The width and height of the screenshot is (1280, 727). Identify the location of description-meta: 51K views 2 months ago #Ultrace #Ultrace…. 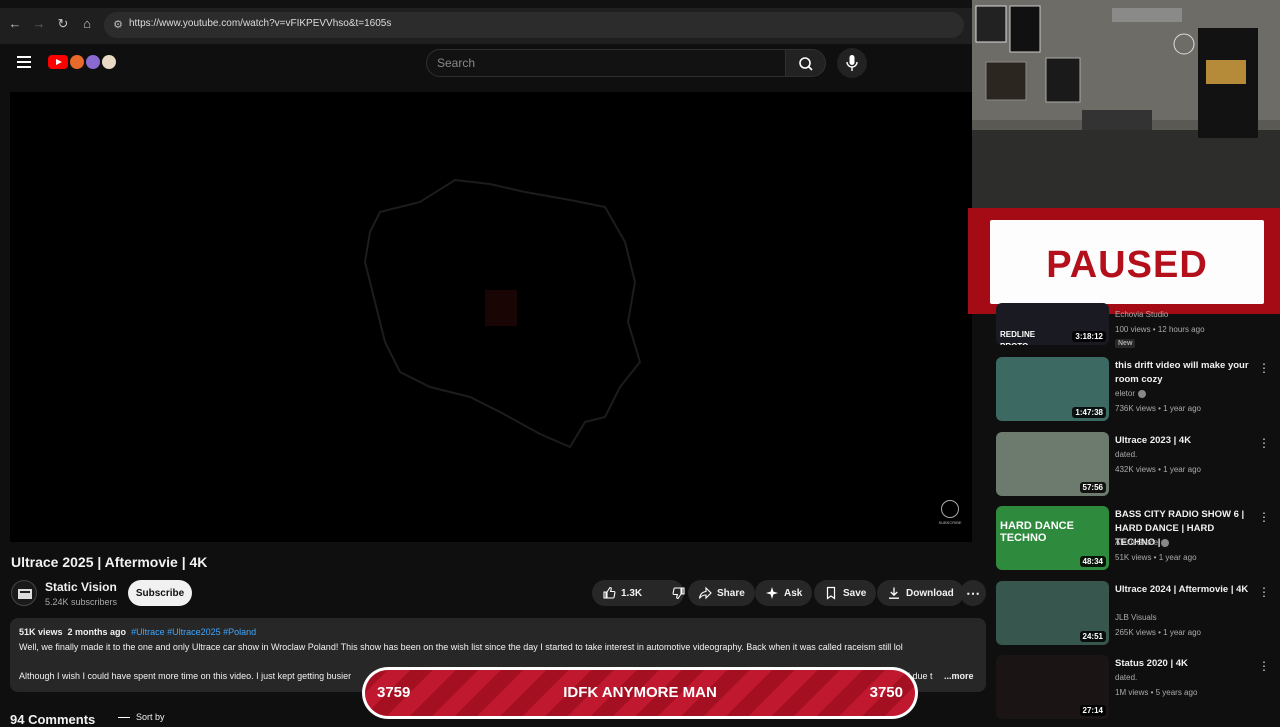
(137, 632).